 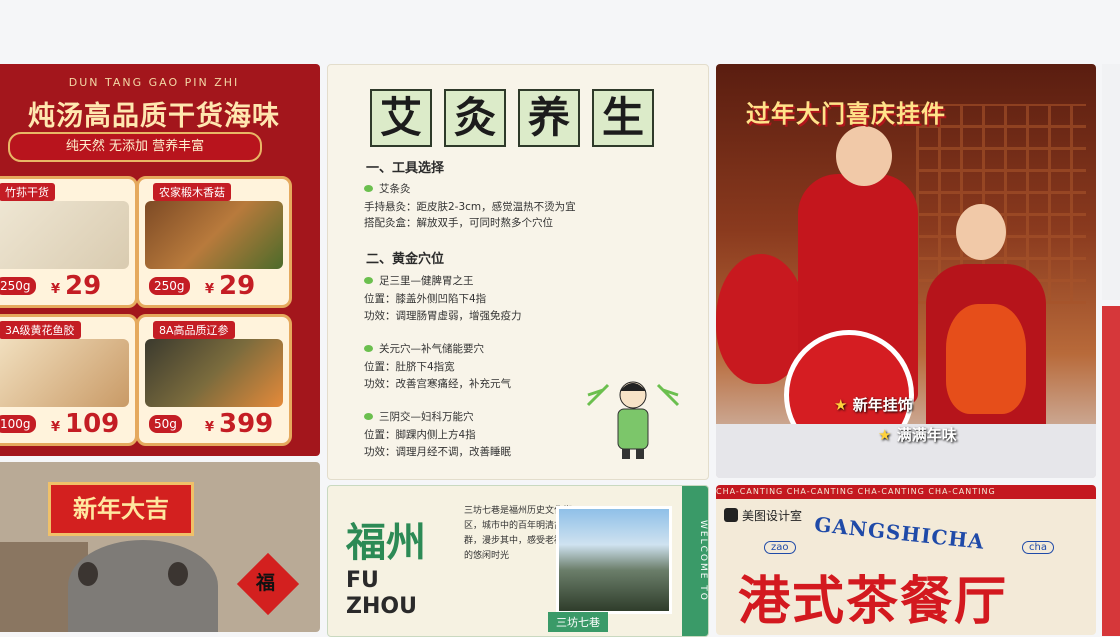 I want to click on card-dog-new-year: 新年大吉 福, so click(x=160, y=547).